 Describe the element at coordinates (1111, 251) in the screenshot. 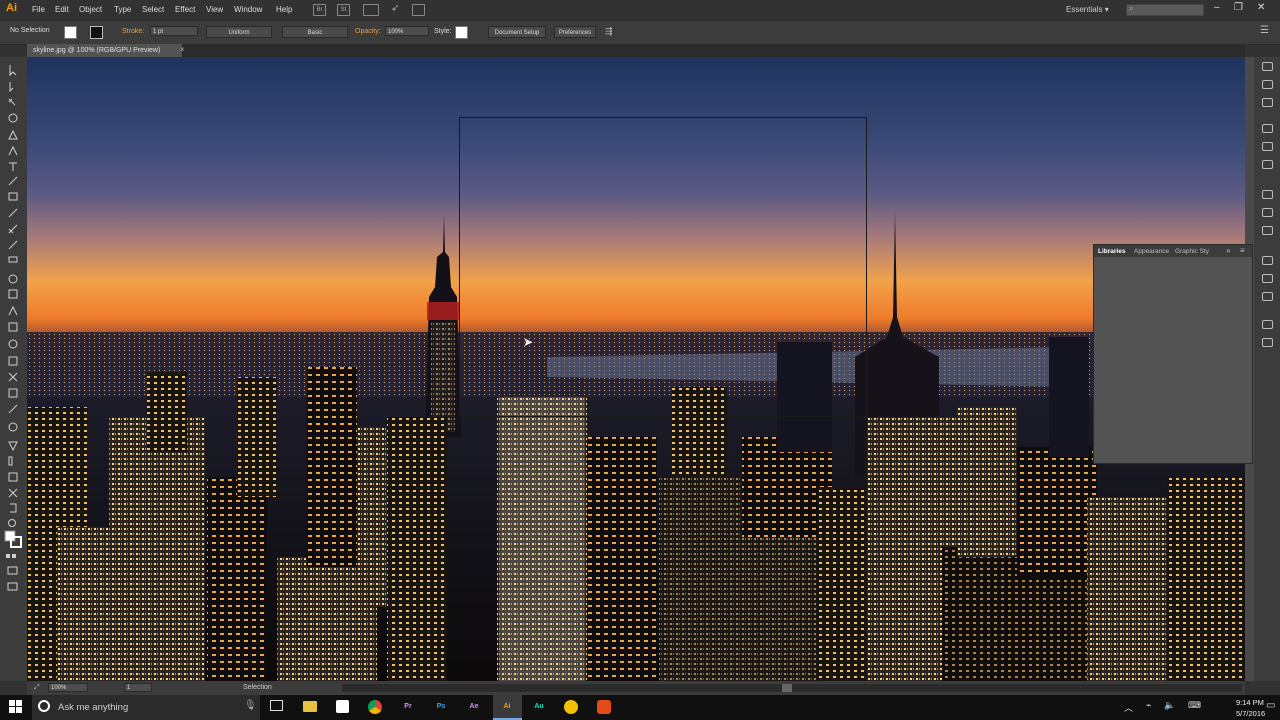

I see `tab-libraries: Libraries` at that location.